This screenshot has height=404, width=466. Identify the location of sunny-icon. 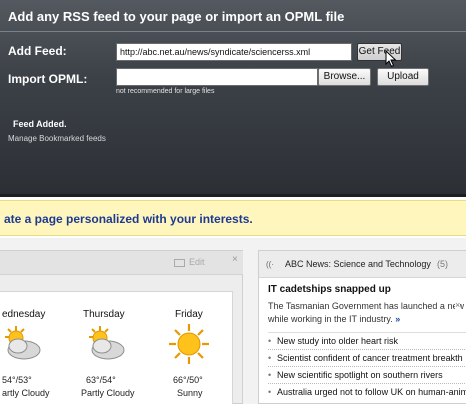
(189, 344).